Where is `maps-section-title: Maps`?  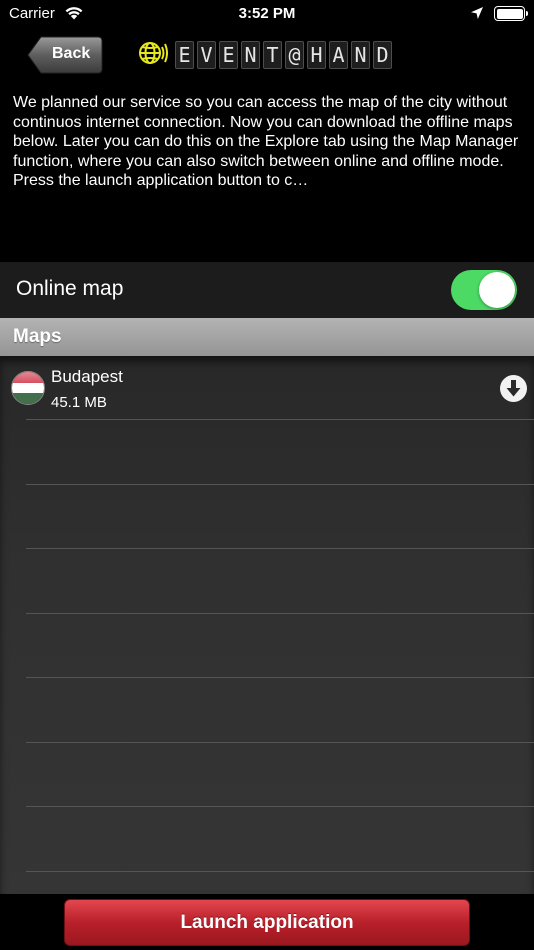 maps-section-title: Maps is located at coordinates (37, 336).